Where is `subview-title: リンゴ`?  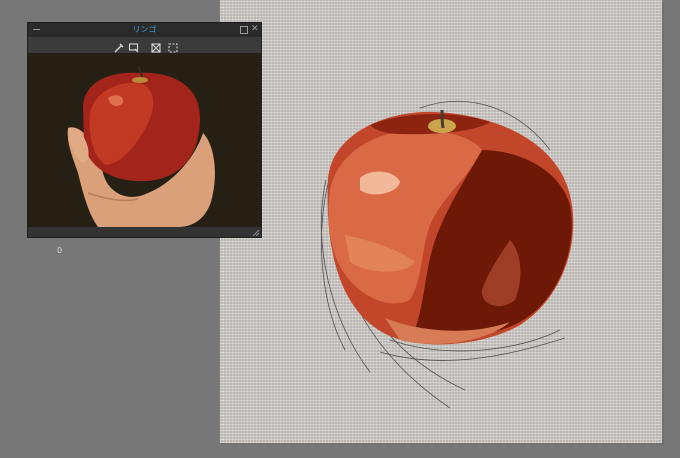
subview-title: リンゴ is located at coordinates (144, 29).